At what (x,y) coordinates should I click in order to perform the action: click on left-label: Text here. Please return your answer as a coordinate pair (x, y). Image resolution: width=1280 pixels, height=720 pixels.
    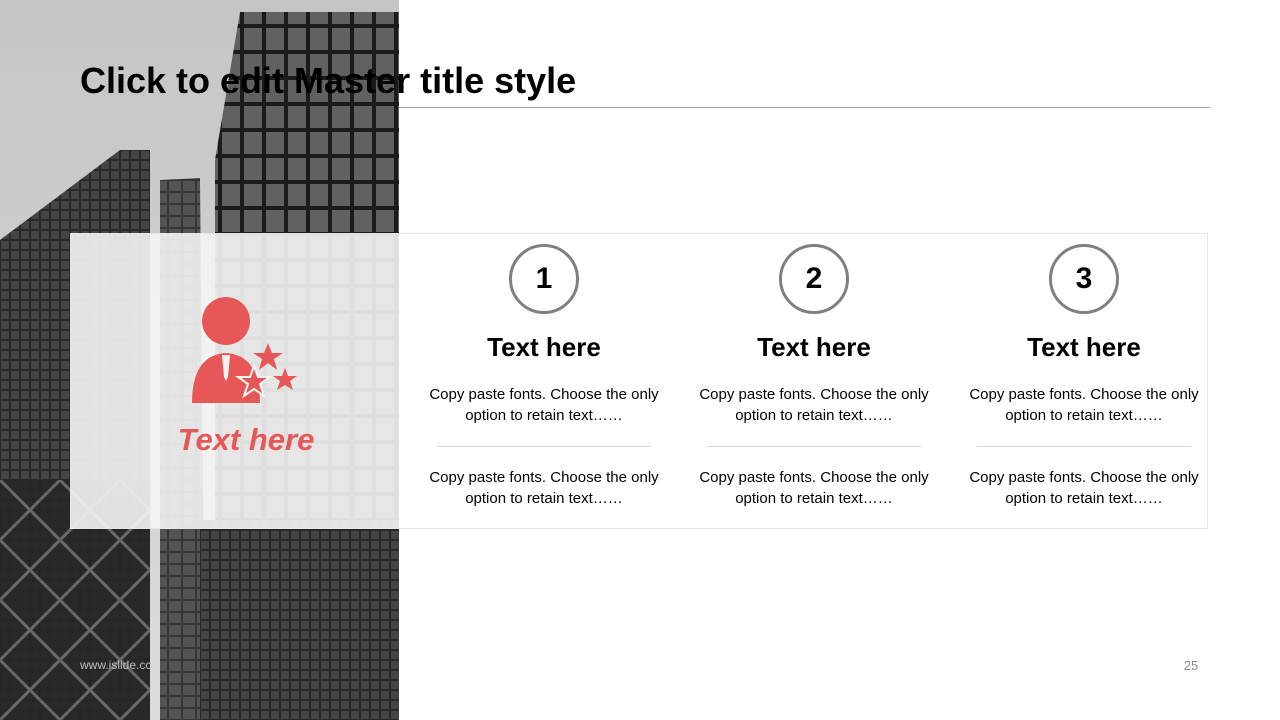
    Looking at the image, I should click on (246, 439).